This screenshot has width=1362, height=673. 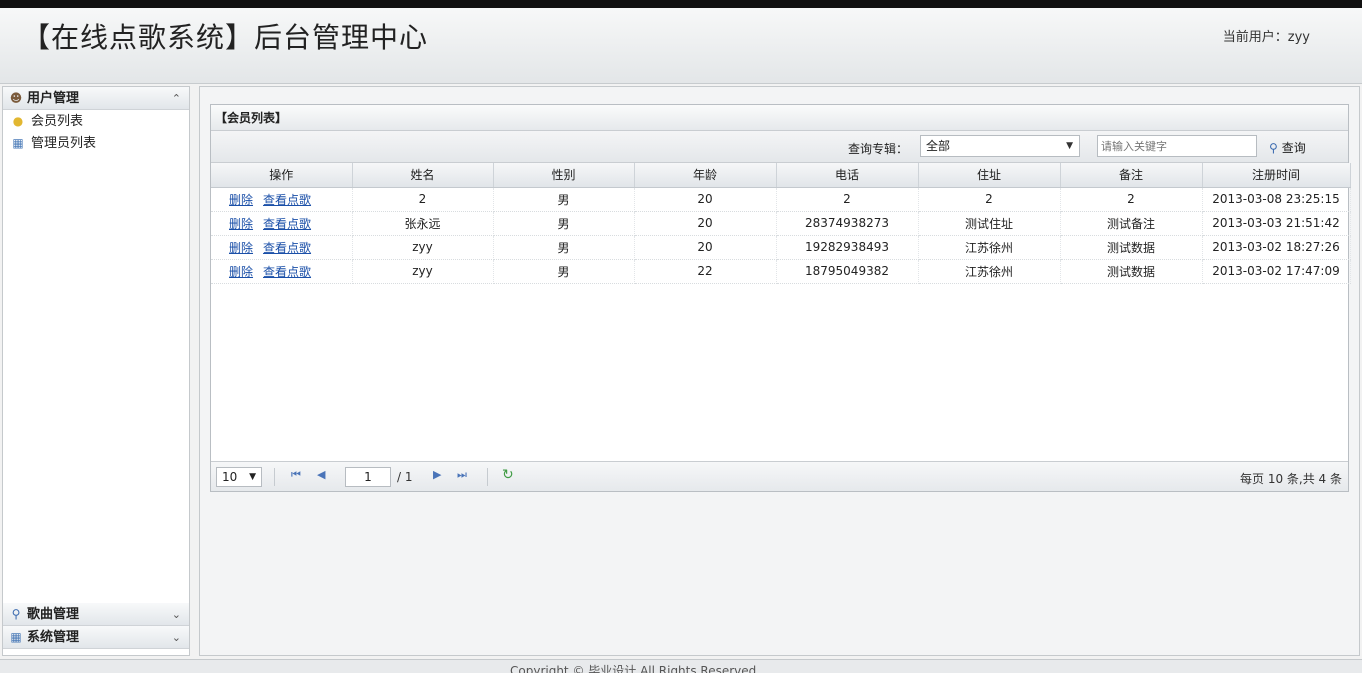 I want to click on next-page-icon: ▶, so click(x=437, y=474).